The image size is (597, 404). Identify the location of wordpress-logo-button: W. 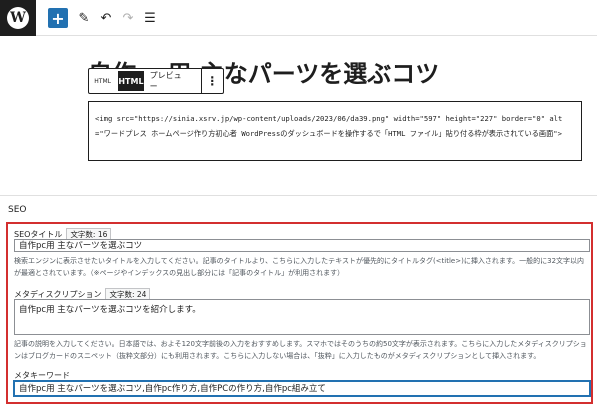
(18, 18).